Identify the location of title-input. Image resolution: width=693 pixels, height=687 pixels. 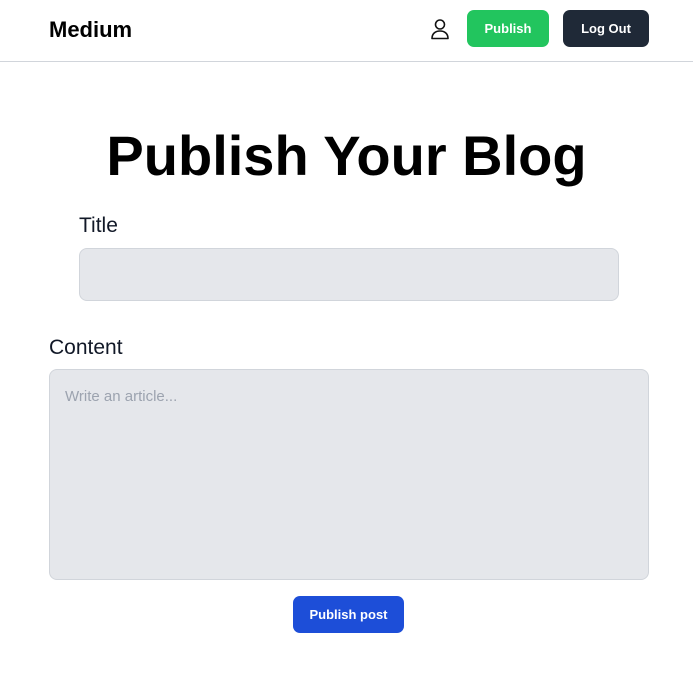
(349, 274).